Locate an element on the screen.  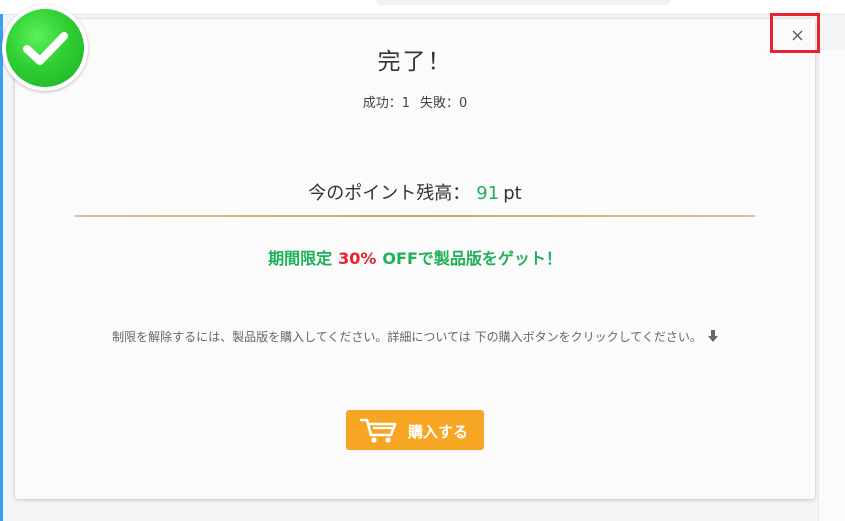
cart-icon is located at coordinates (378, 430).